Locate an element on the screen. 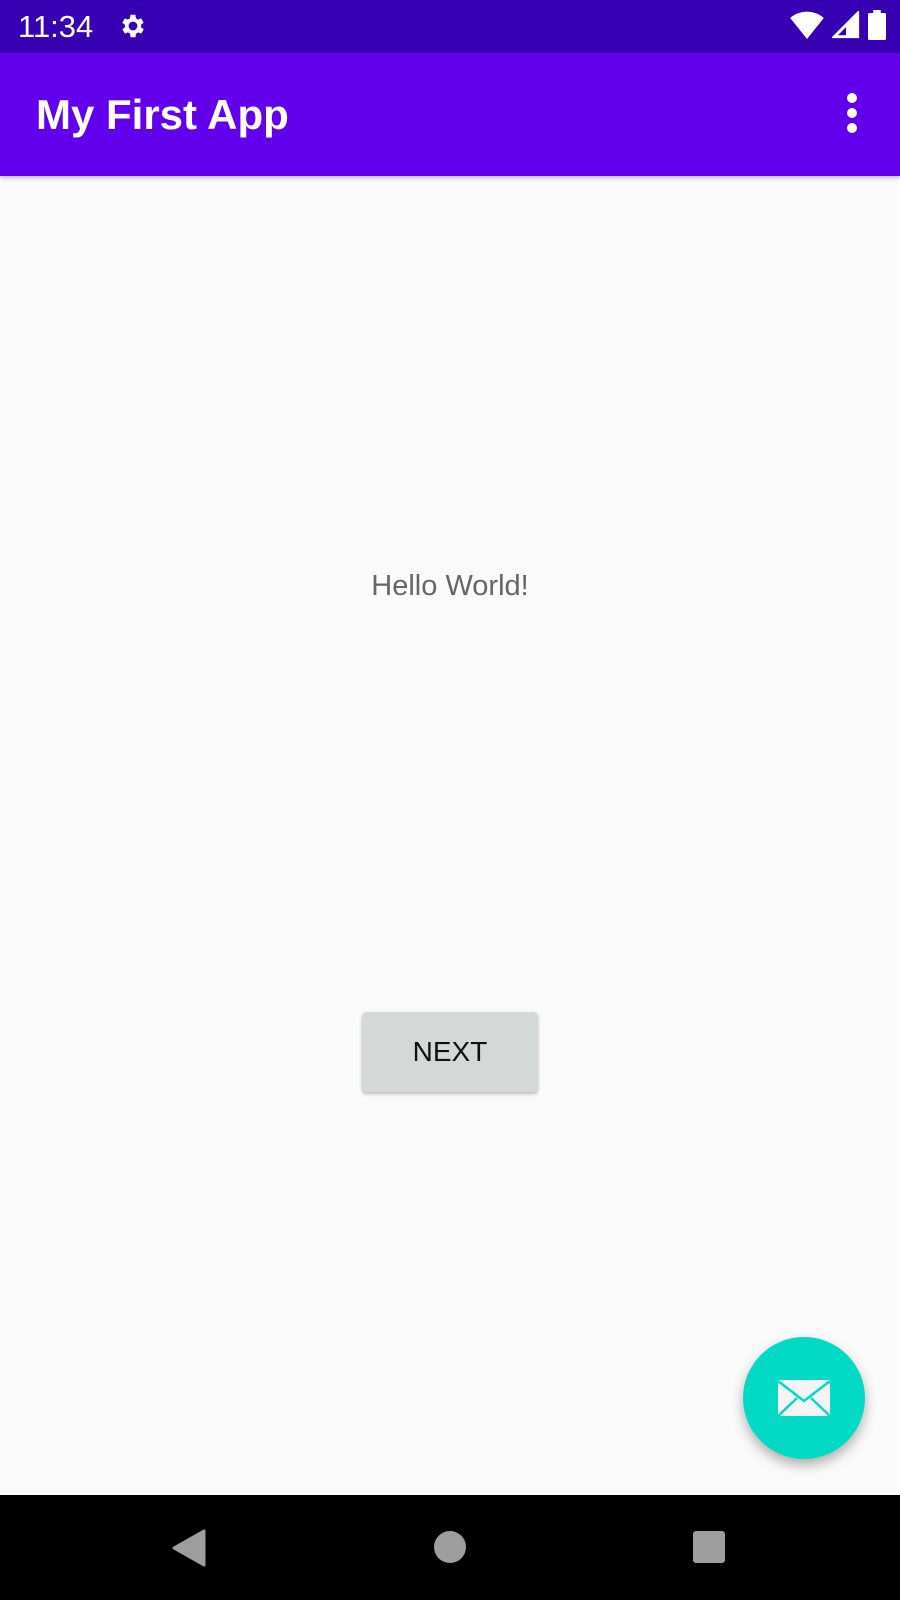 Image resolution: width=900 pixels, height=1600 pixels. status-time: 11:34 is located at coordinates (56, 26).